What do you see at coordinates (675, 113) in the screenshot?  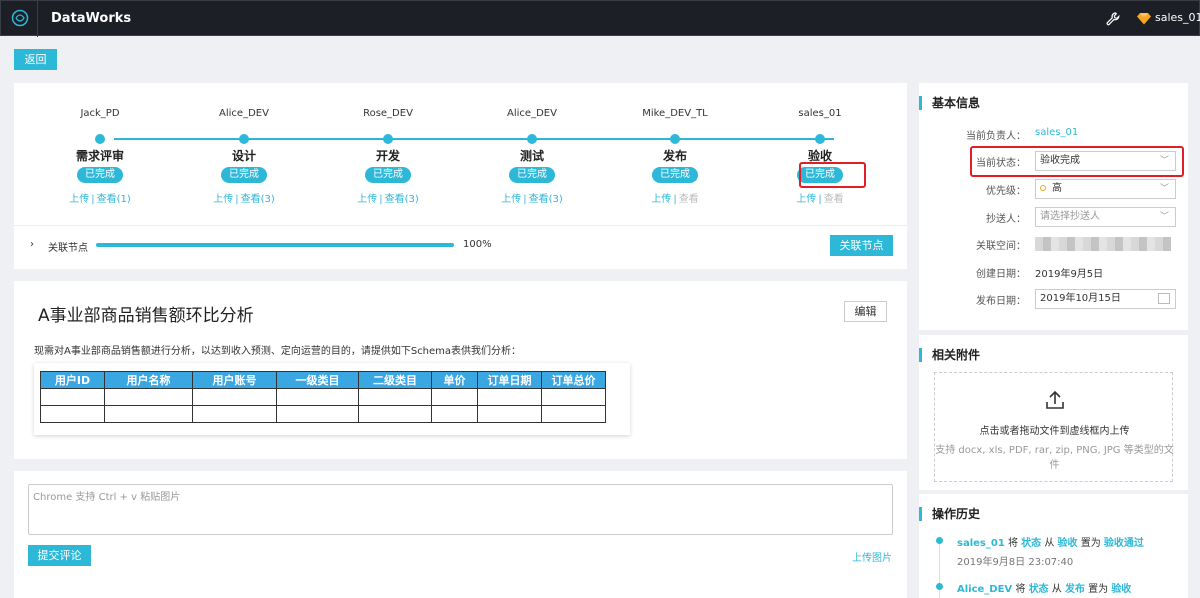 I see `step-owner: Mike_DEV_TL` at bounding box center [675, 113].